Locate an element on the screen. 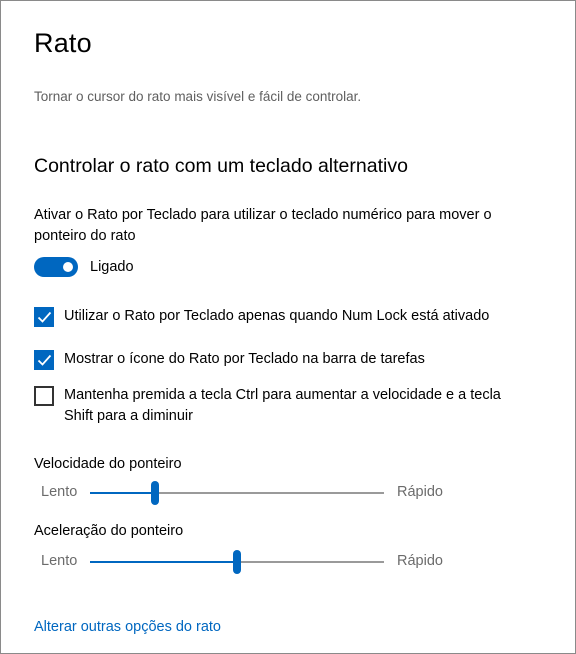 This screenshot has width=576, height=654. mouse-keys-toggle-row: Ligado is located at coordinates (84, 267).